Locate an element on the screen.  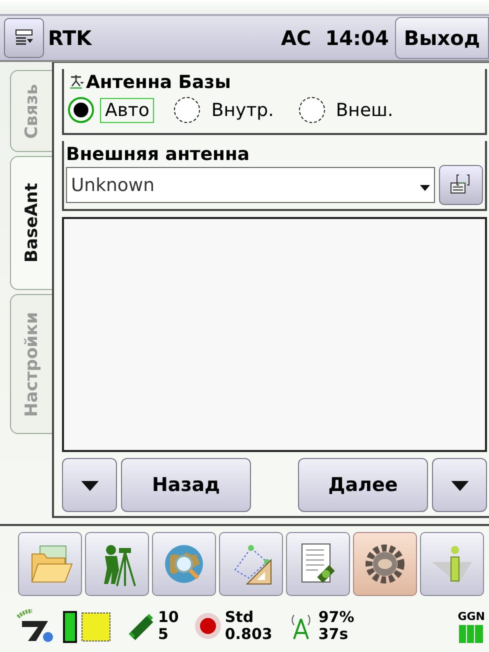
status-value: 0.803 is located at coordinates (248, 634).